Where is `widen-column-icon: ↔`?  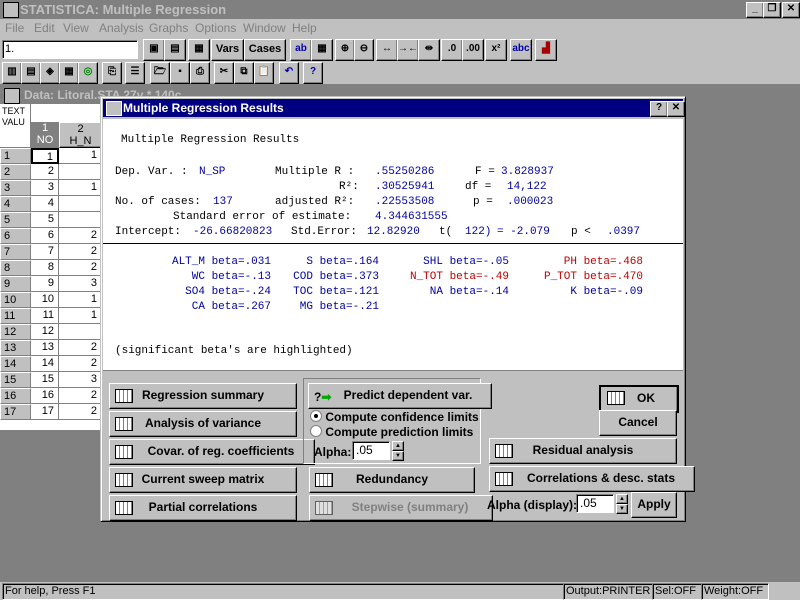
widen-column-icon: ↔ is located at coordinates (387, 50).